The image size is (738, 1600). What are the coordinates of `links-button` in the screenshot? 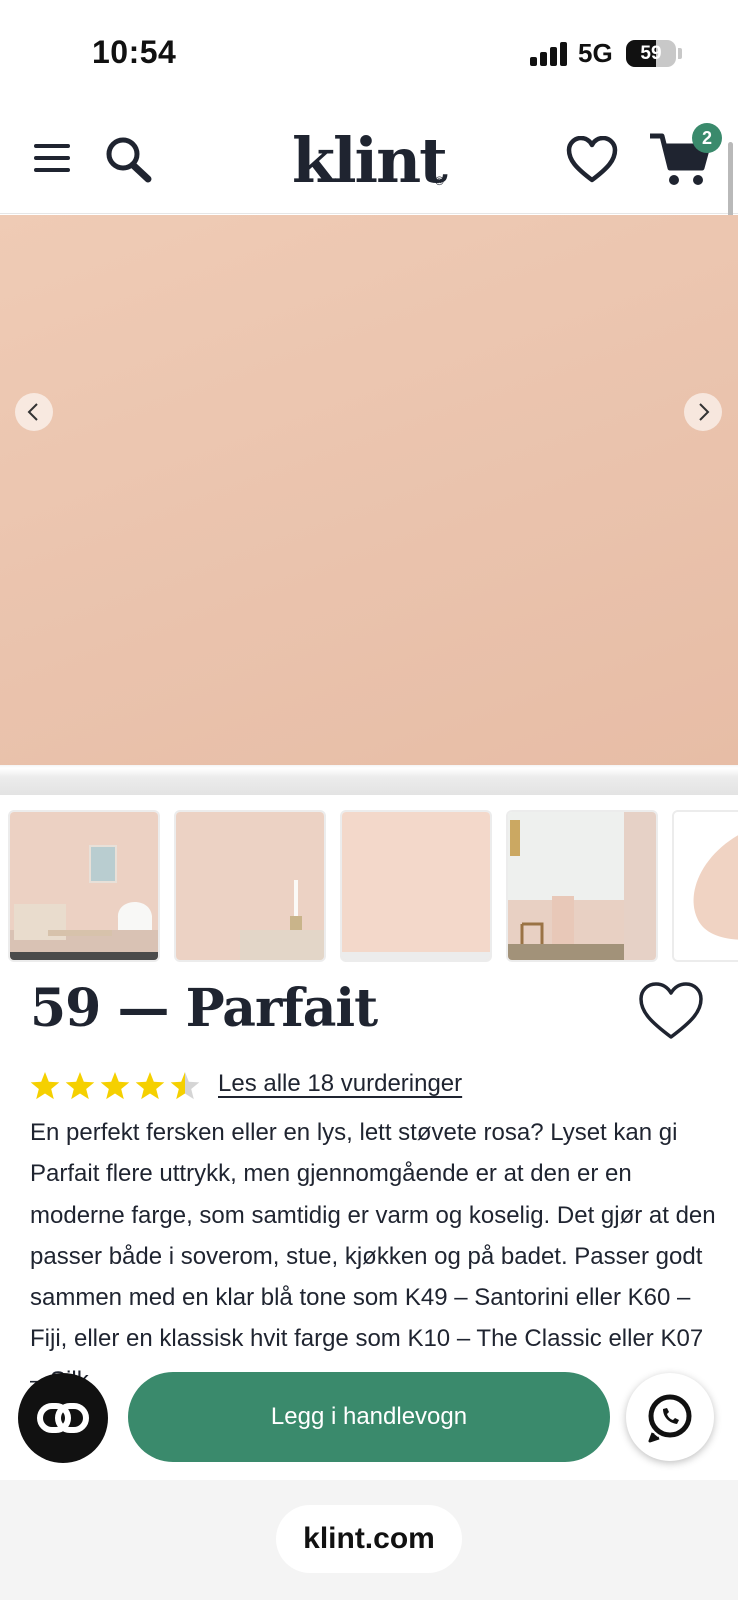 It's located at (63, 1418).